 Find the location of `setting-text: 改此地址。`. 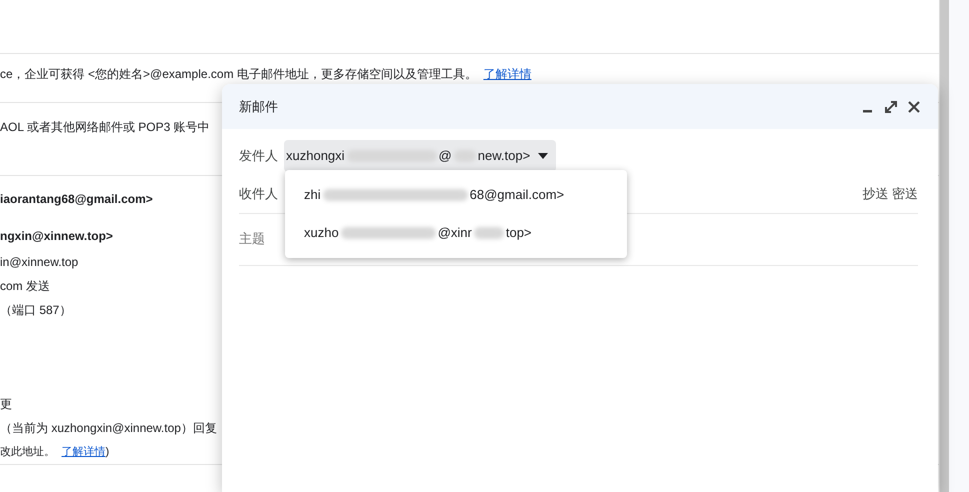

setting-text: 改此地址。 is located at coordinates (27, 452).